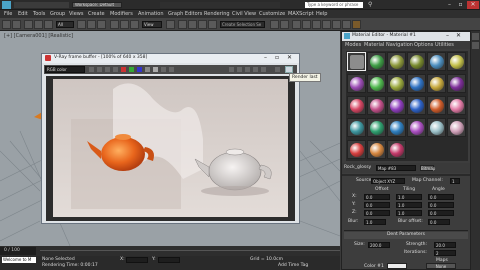 The height and width of the screenshot is (270, 480). I want to click on tiling-y-field: 1.0, so click(409, 205).